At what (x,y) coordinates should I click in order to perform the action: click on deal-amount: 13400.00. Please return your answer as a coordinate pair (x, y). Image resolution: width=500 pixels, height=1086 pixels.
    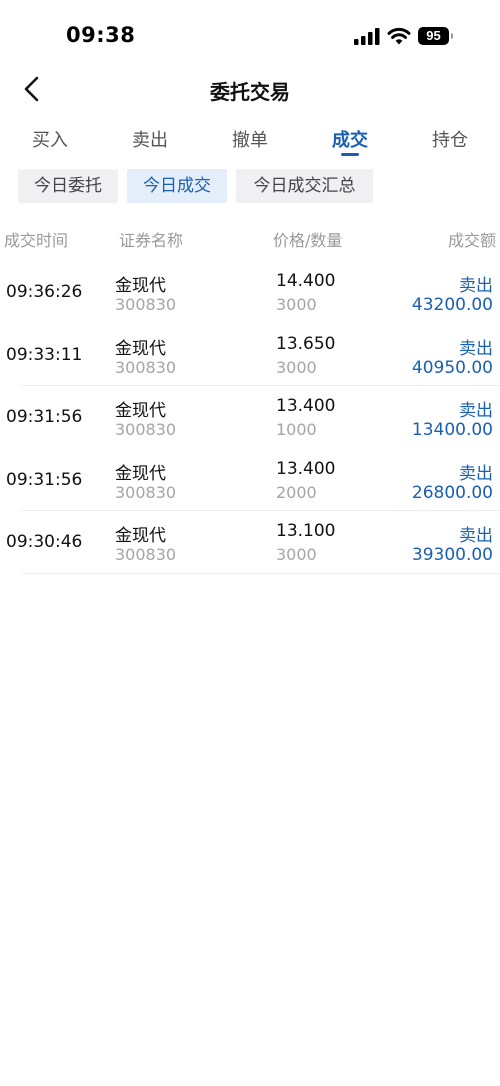
    Looking at the image, I should click on (452, 430).